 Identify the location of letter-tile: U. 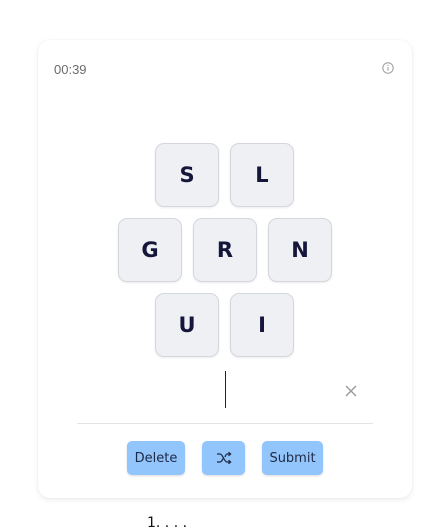
(187, 325).